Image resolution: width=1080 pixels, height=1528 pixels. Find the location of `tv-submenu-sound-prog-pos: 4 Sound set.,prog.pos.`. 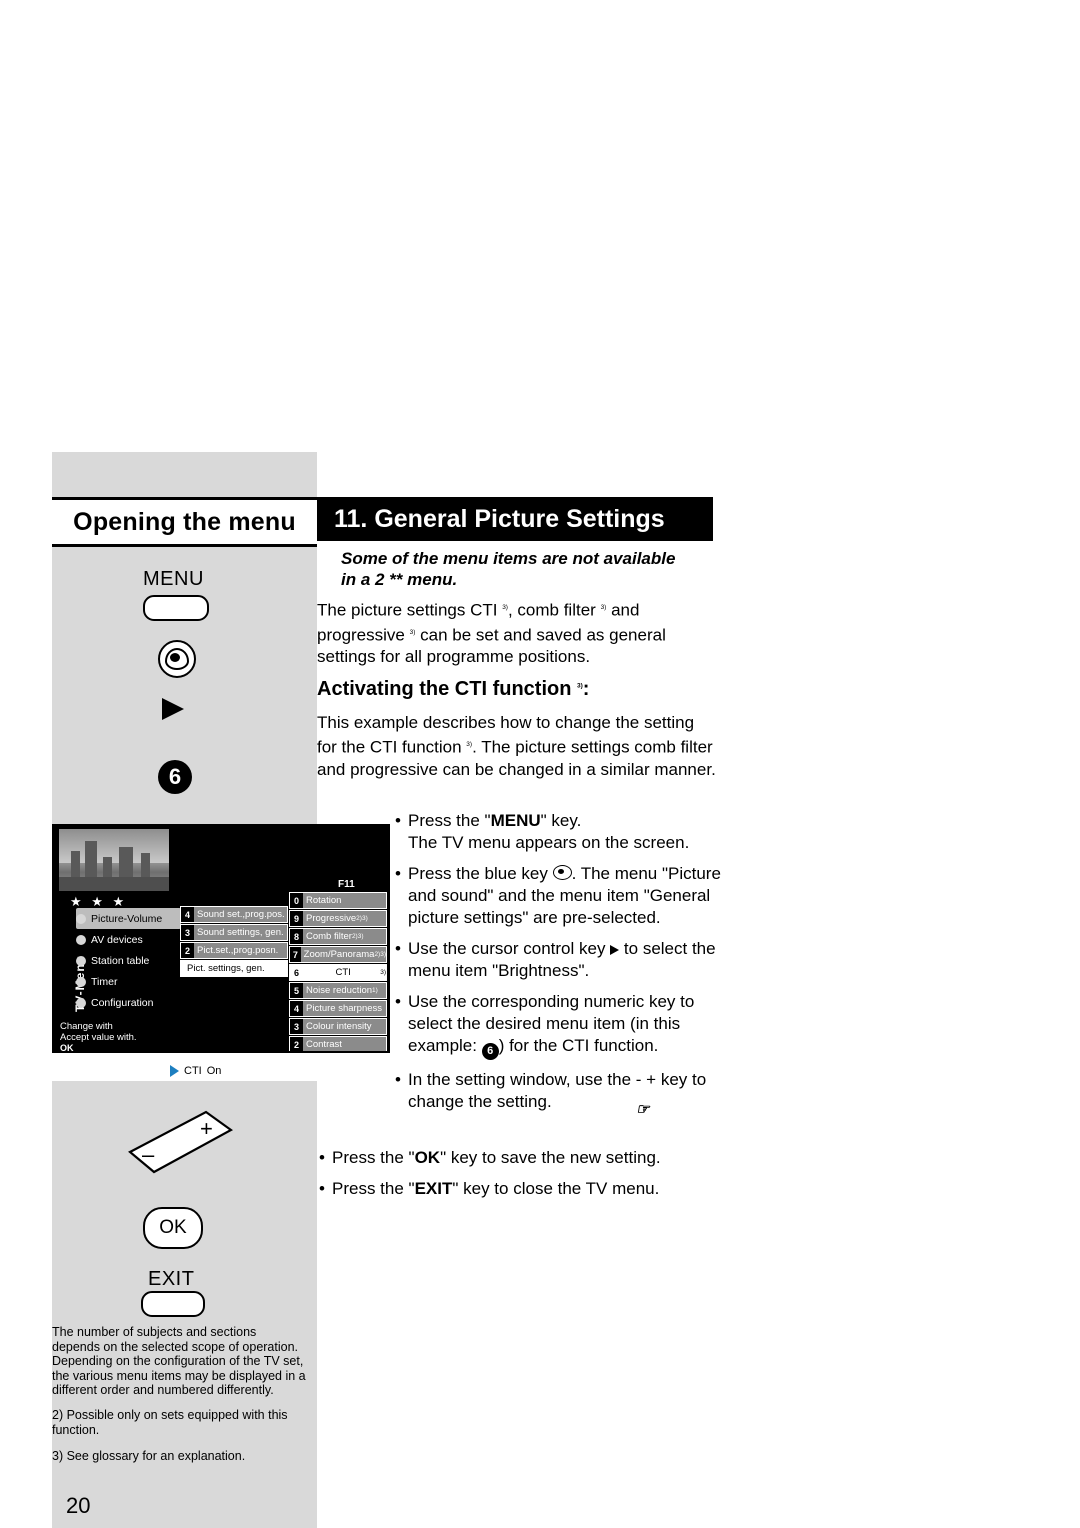

tv-submenu-sound-prog-pos: 4 Sound set.,prog.pos. is located at coordinates (234, 914).